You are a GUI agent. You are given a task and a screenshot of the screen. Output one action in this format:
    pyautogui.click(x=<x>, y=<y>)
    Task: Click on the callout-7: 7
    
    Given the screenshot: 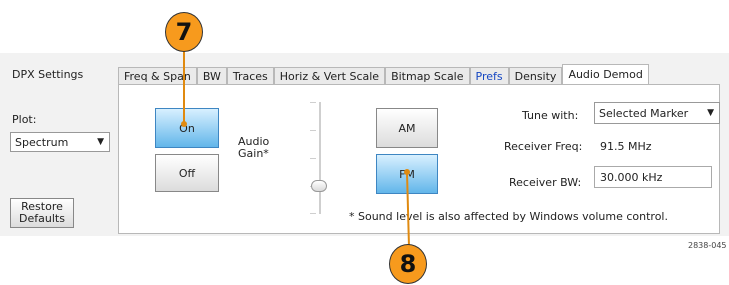 What is the action you would take?
    pyautogui.click(x=184, y=32)
    